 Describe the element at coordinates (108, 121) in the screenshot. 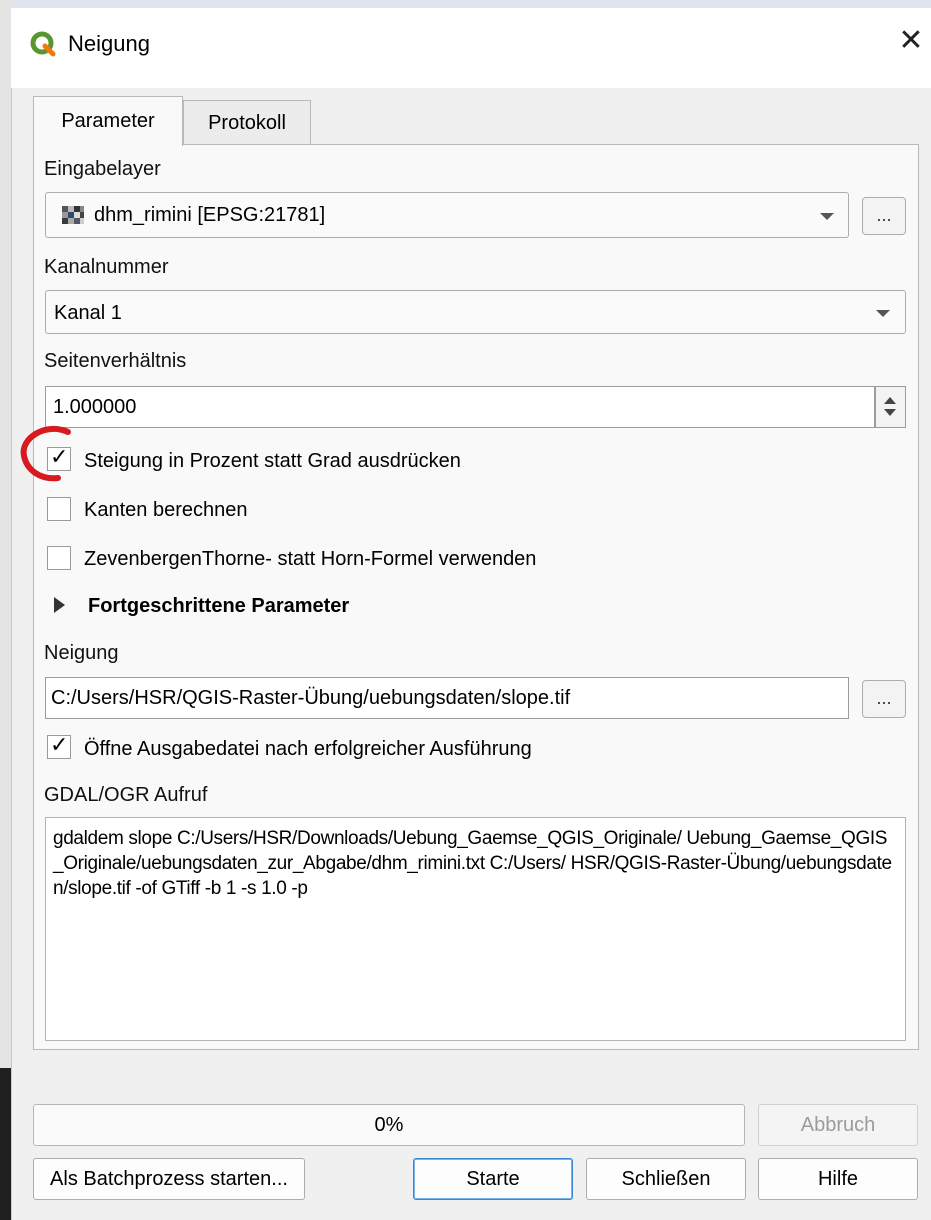

I see `tab-parameter: Parameter` at that location.